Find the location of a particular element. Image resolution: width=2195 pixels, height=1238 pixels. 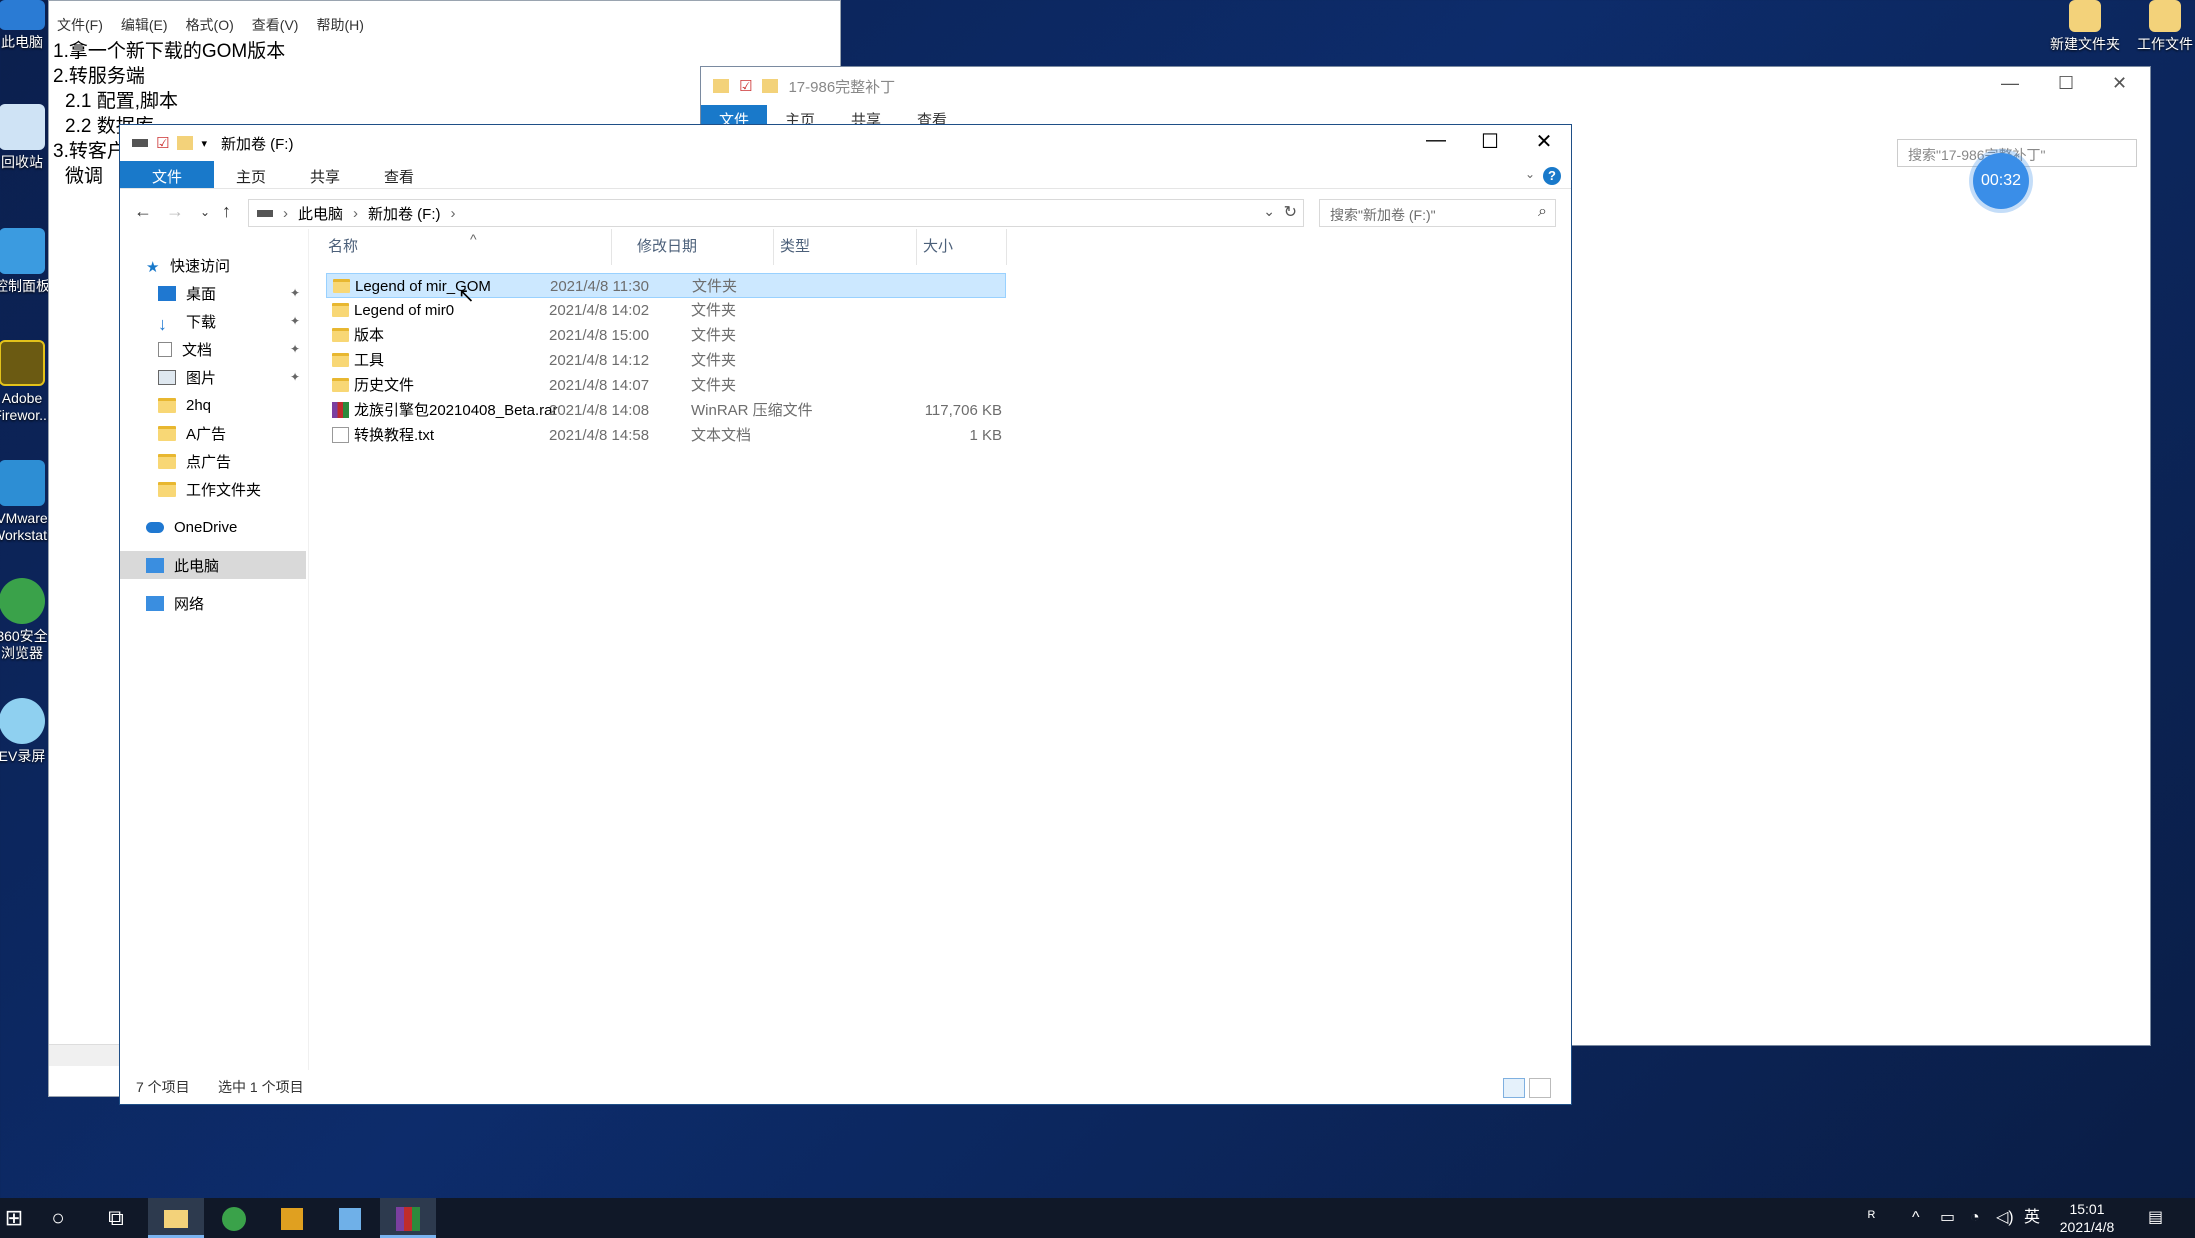

desktop-icon-recycle-bin: 回收站 is located at coordinates (26, 137).